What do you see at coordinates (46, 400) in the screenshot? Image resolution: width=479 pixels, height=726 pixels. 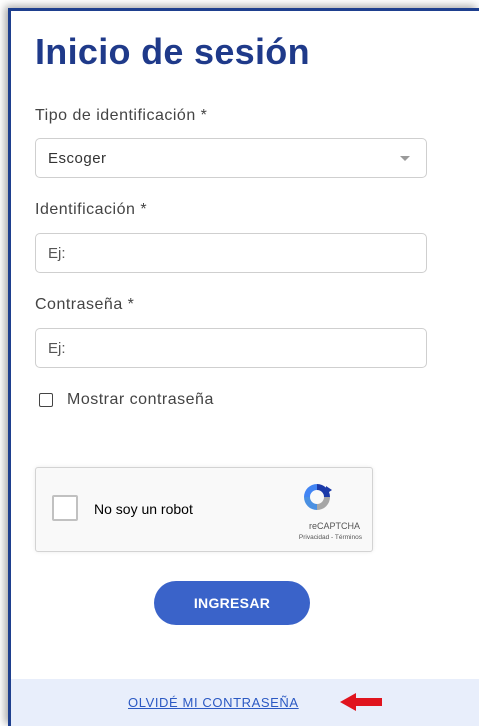 I see `show-password-checkbox` at bounding box center [46, 400].